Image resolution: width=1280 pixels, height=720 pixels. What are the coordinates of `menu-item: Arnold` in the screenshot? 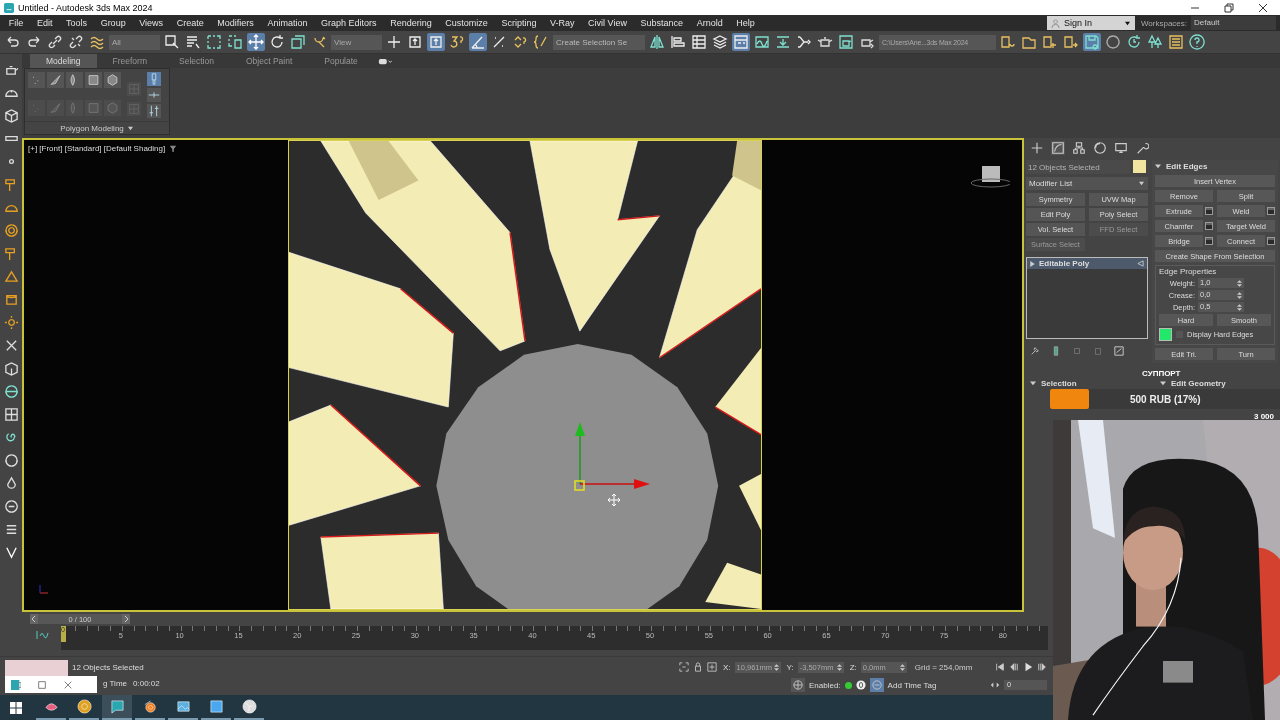 It's located at (709, 23).